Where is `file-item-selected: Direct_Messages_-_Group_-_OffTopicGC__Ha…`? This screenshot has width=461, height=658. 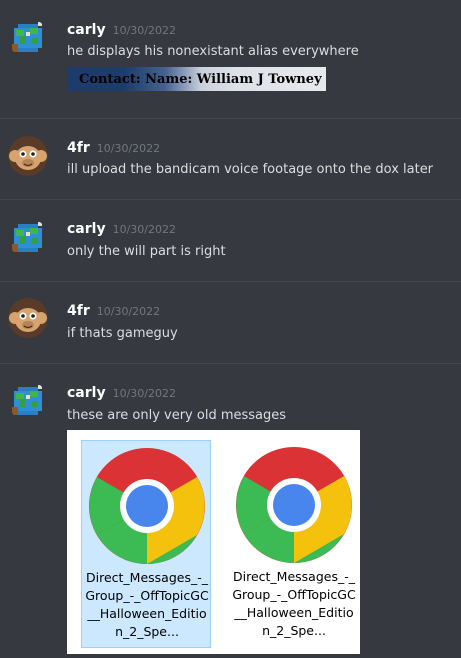 file-item-selected: Direct_Messages_-_Group_-_OffTopicGC__Ha… is located at coordinates (146, 544).